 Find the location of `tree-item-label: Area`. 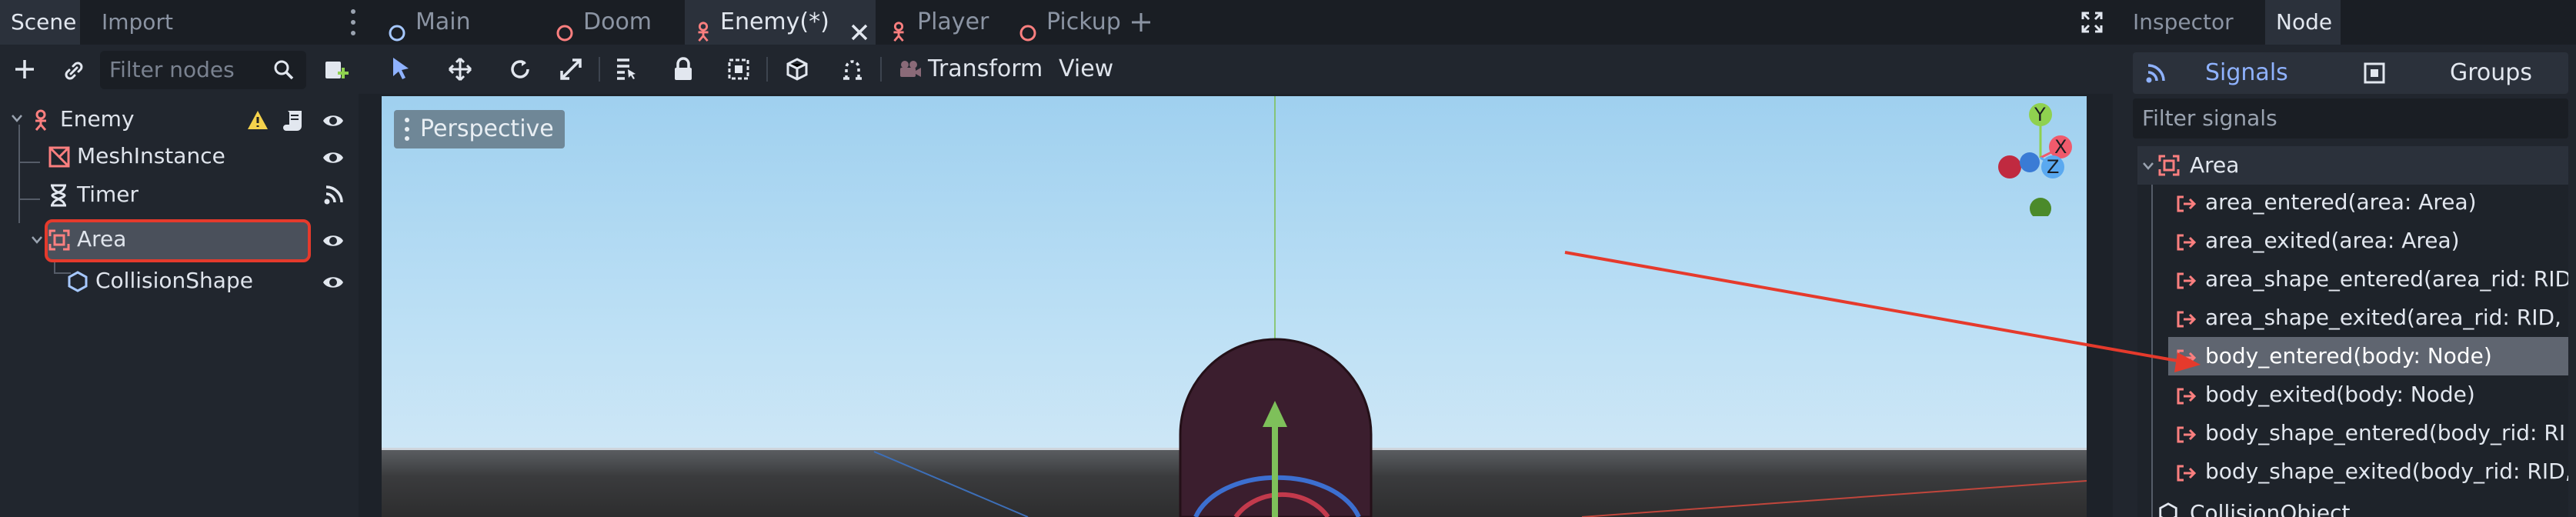

tree-item-label: Area is located at coordinates (102, 239).